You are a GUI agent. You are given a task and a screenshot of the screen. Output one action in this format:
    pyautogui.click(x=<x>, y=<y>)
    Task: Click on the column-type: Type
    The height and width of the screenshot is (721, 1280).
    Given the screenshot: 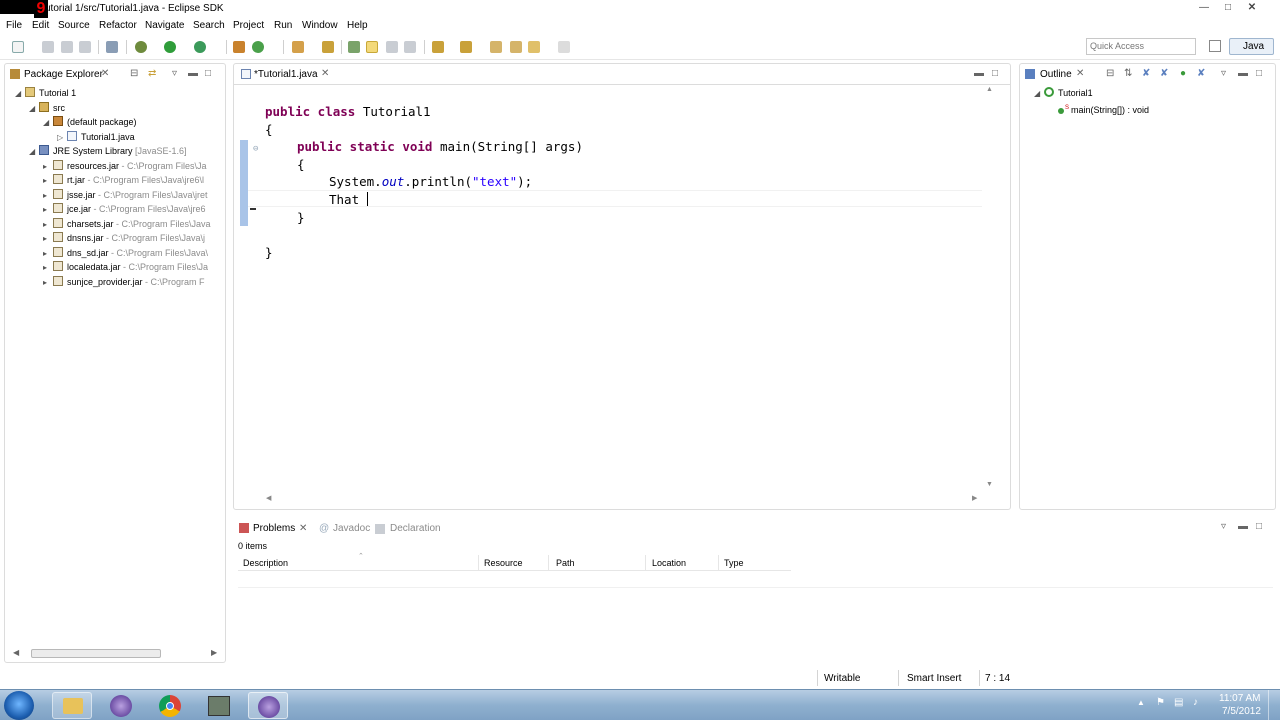 What is the action you would take?
    pyautogui.click(x=734, y=563)
    